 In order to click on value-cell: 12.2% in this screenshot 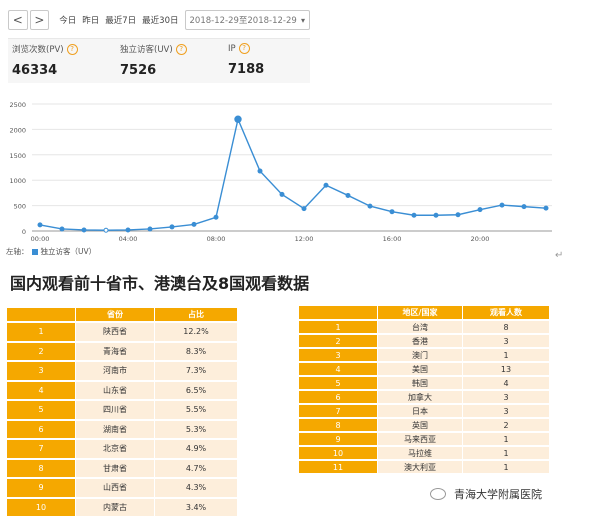, I will do `click(196, 332)`.